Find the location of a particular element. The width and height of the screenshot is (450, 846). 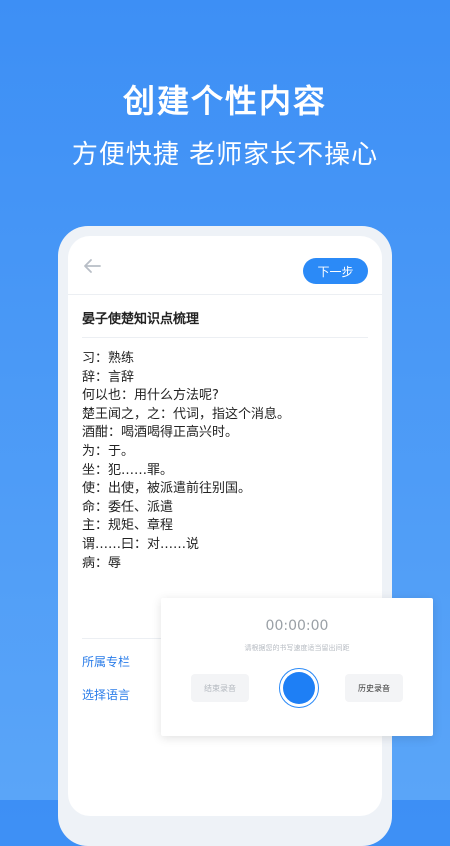

title-divider is located at coordinates (225, 337).